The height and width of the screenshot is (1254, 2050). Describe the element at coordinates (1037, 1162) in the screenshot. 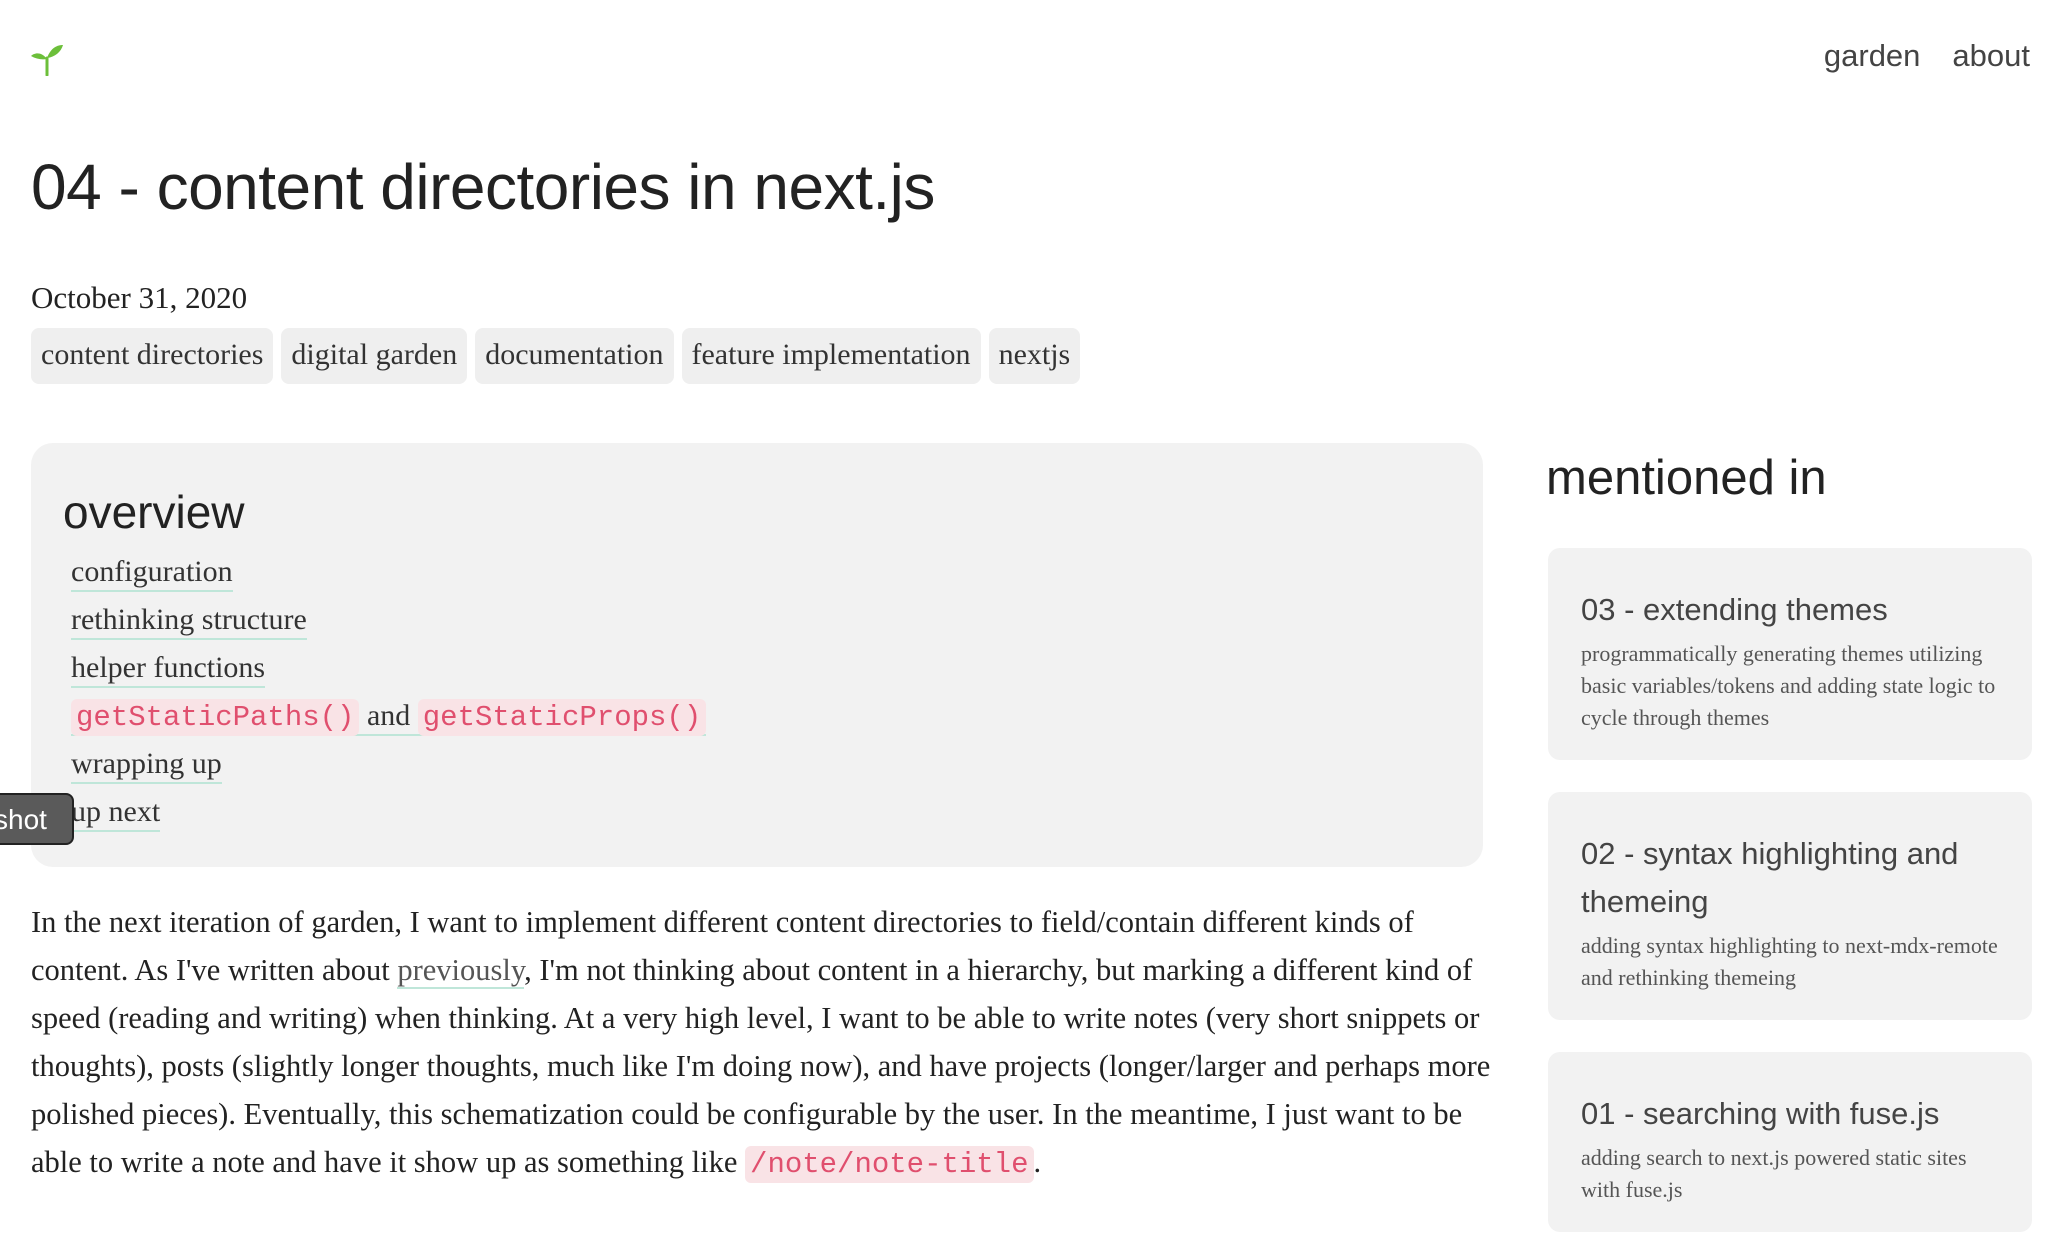

I see `paragraph-end: .` at that location.